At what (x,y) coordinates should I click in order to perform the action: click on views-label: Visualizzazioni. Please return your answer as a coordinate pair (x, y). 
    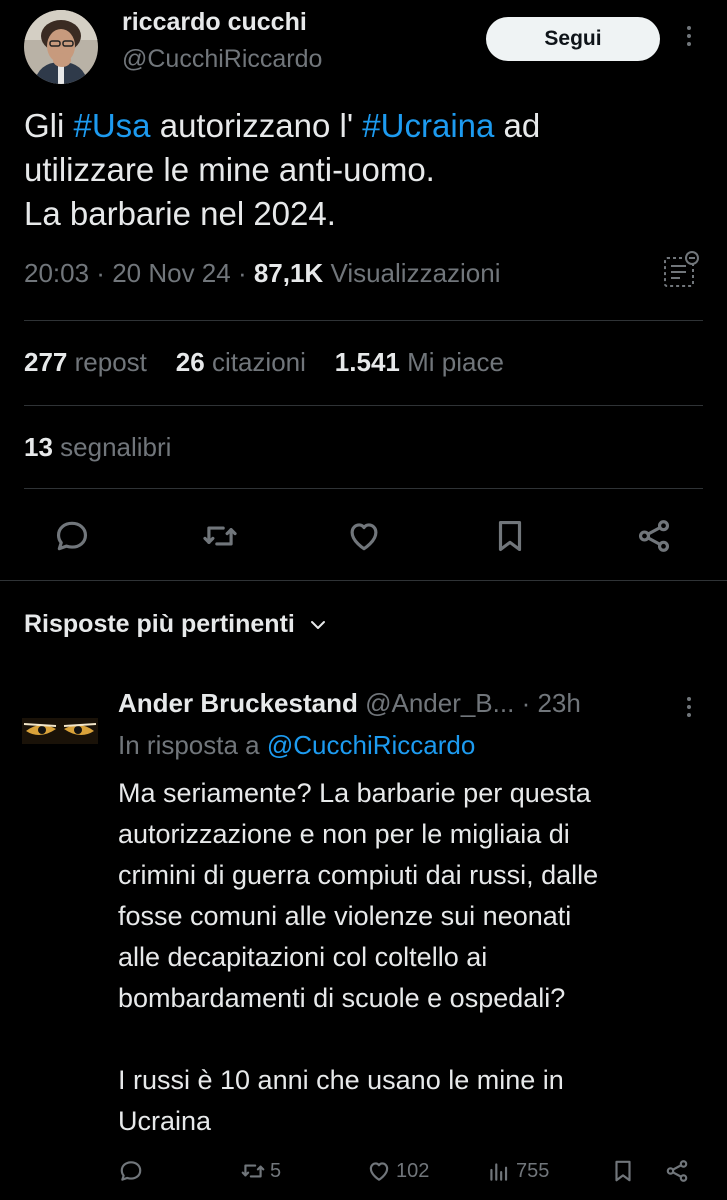
    Looking at the image, I should click on (415, 273).